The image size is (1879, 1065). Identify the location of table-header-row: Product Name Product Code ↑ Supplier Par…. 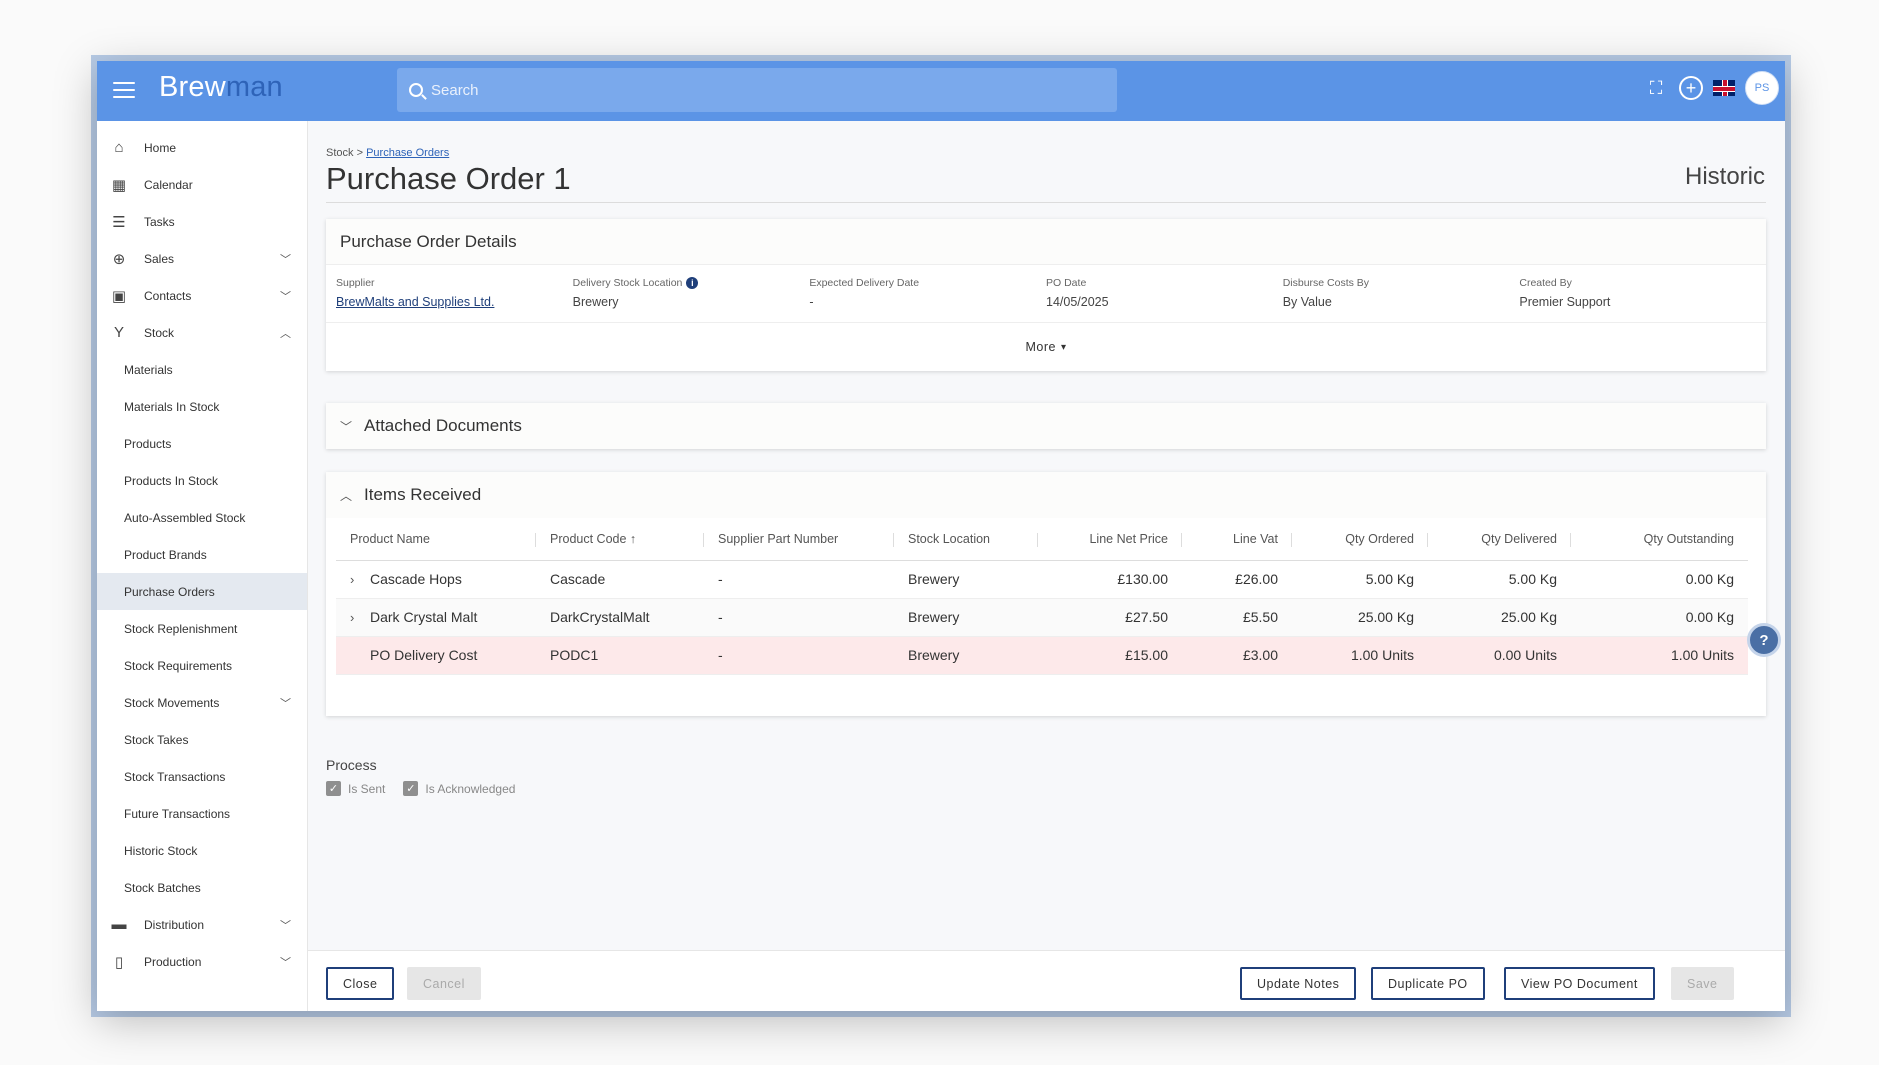
(1042, 539).